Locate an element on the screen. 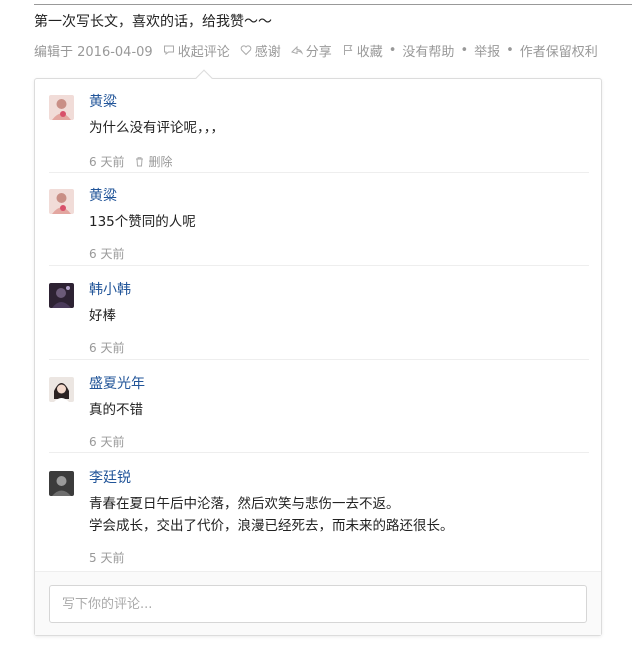 Image resolution: width=643 pixels, height=648 pixels. comment-item: 韩小韩 好棒 6 天前 is located at coordinates (319, 321).